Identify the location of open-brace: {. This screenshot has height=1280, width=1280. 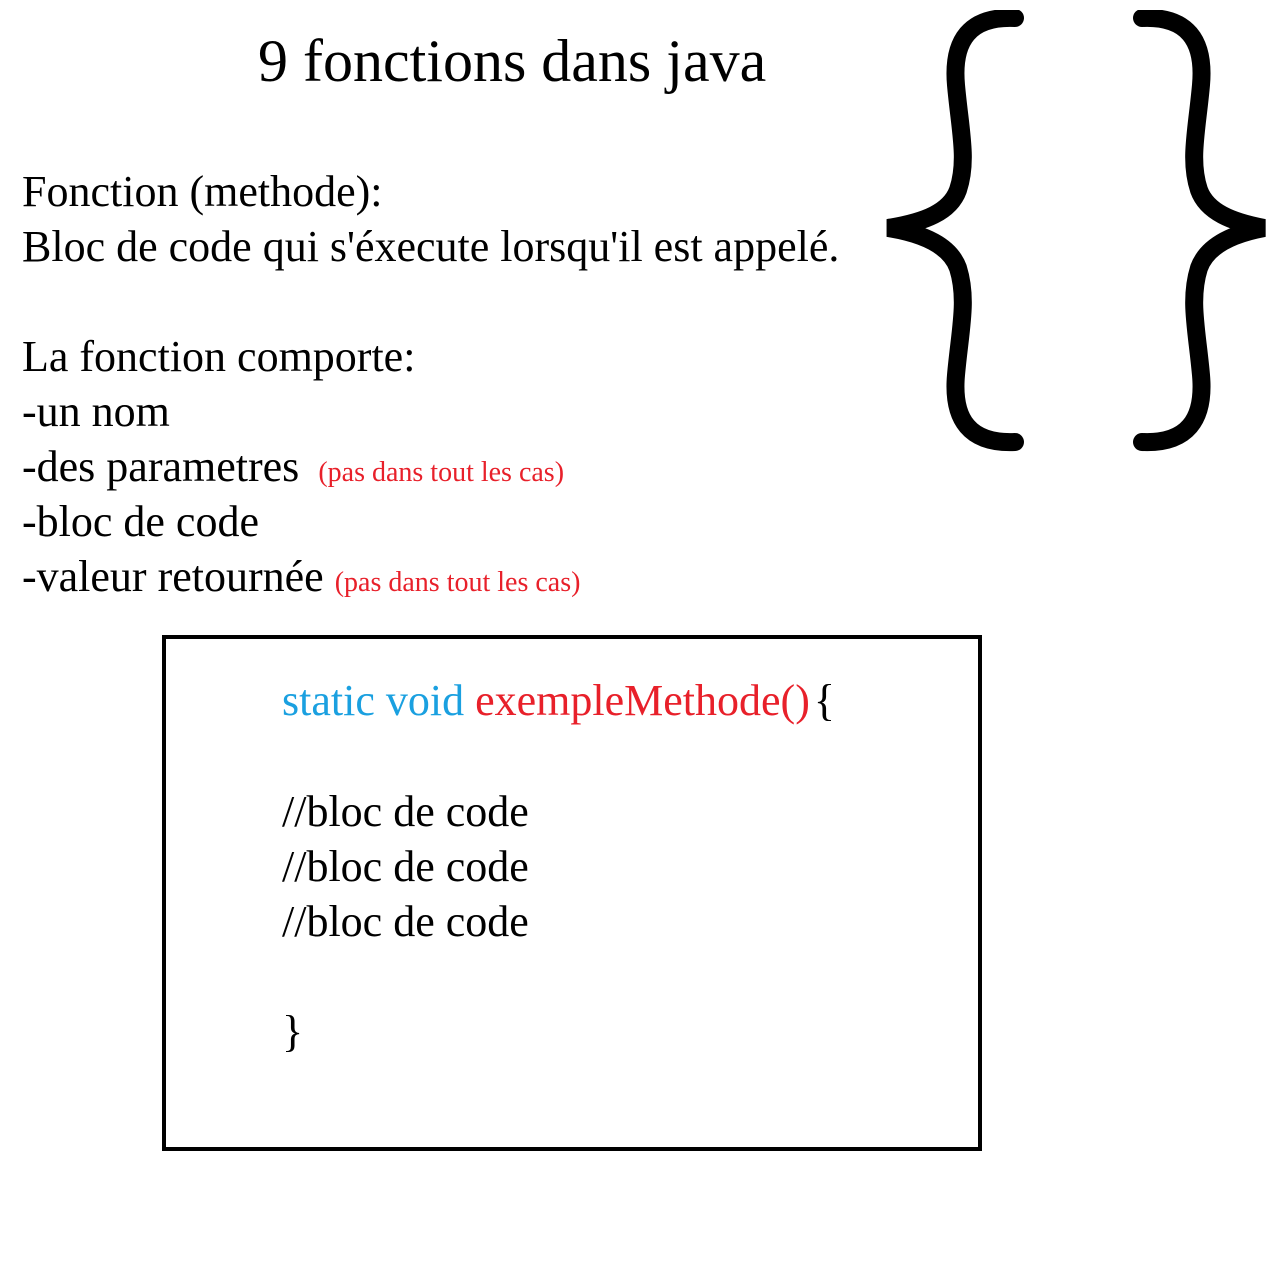
(824, 700).